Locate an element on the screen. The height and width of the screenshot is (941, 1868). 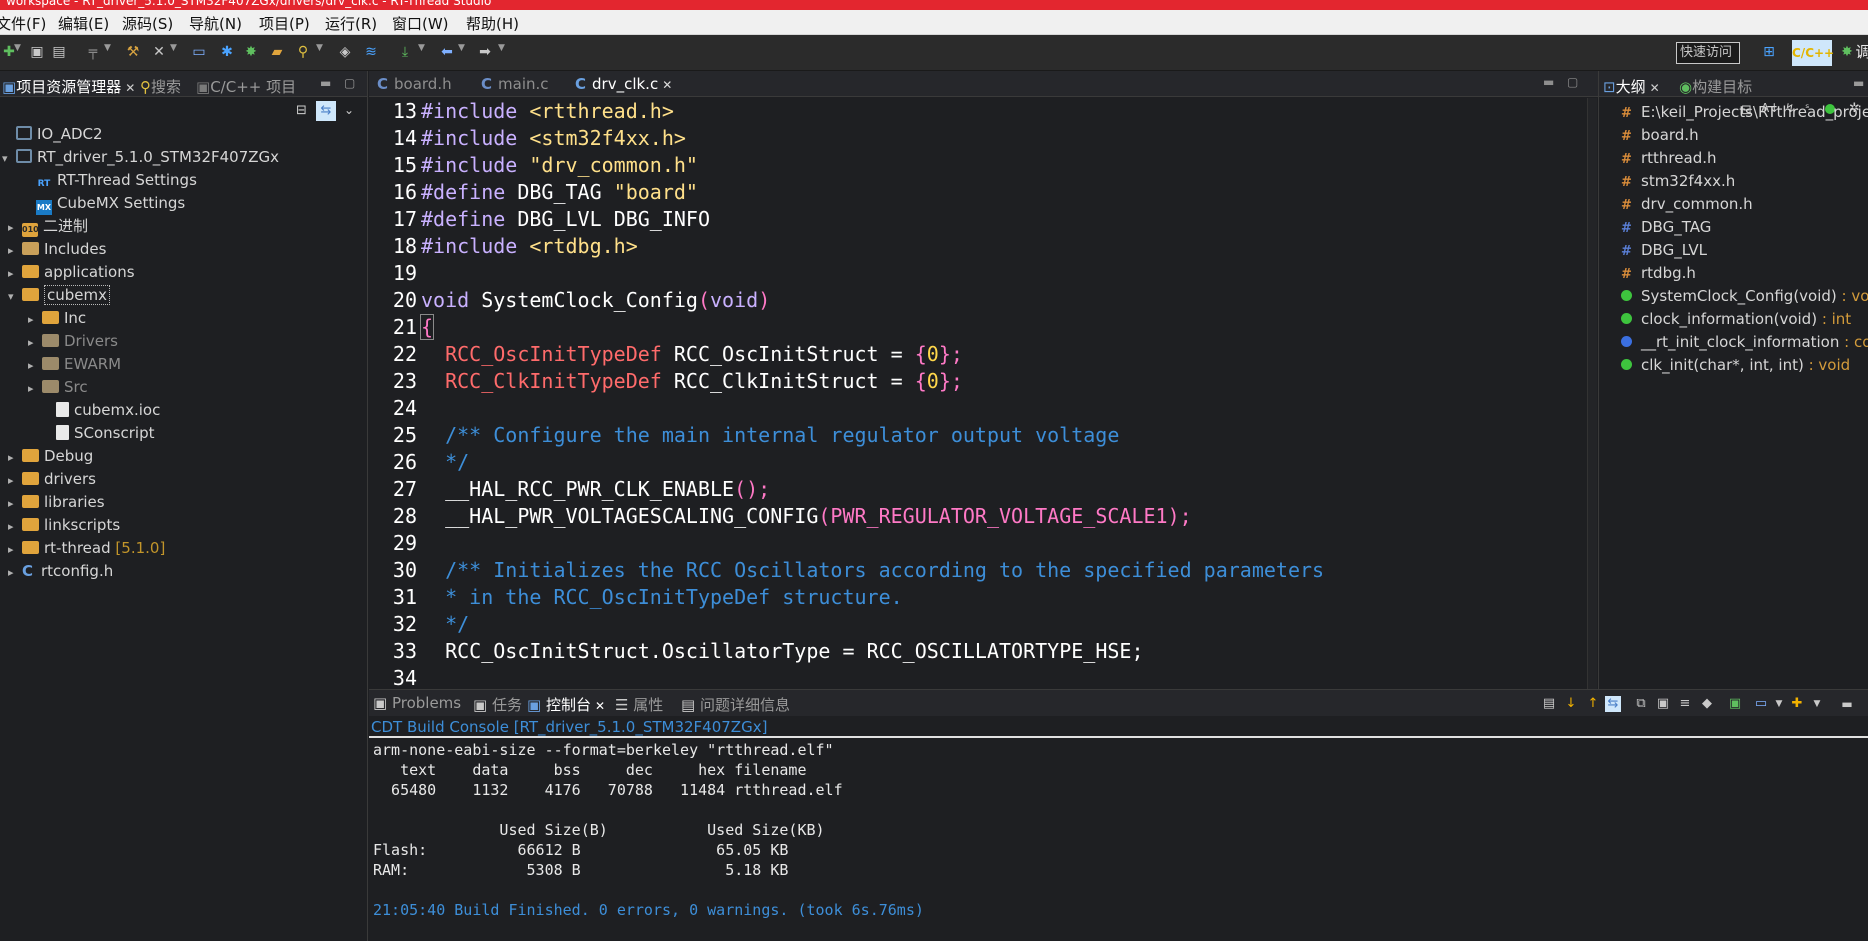
tree-item-applications: ▸ applications is located at coordinates (71, 272).